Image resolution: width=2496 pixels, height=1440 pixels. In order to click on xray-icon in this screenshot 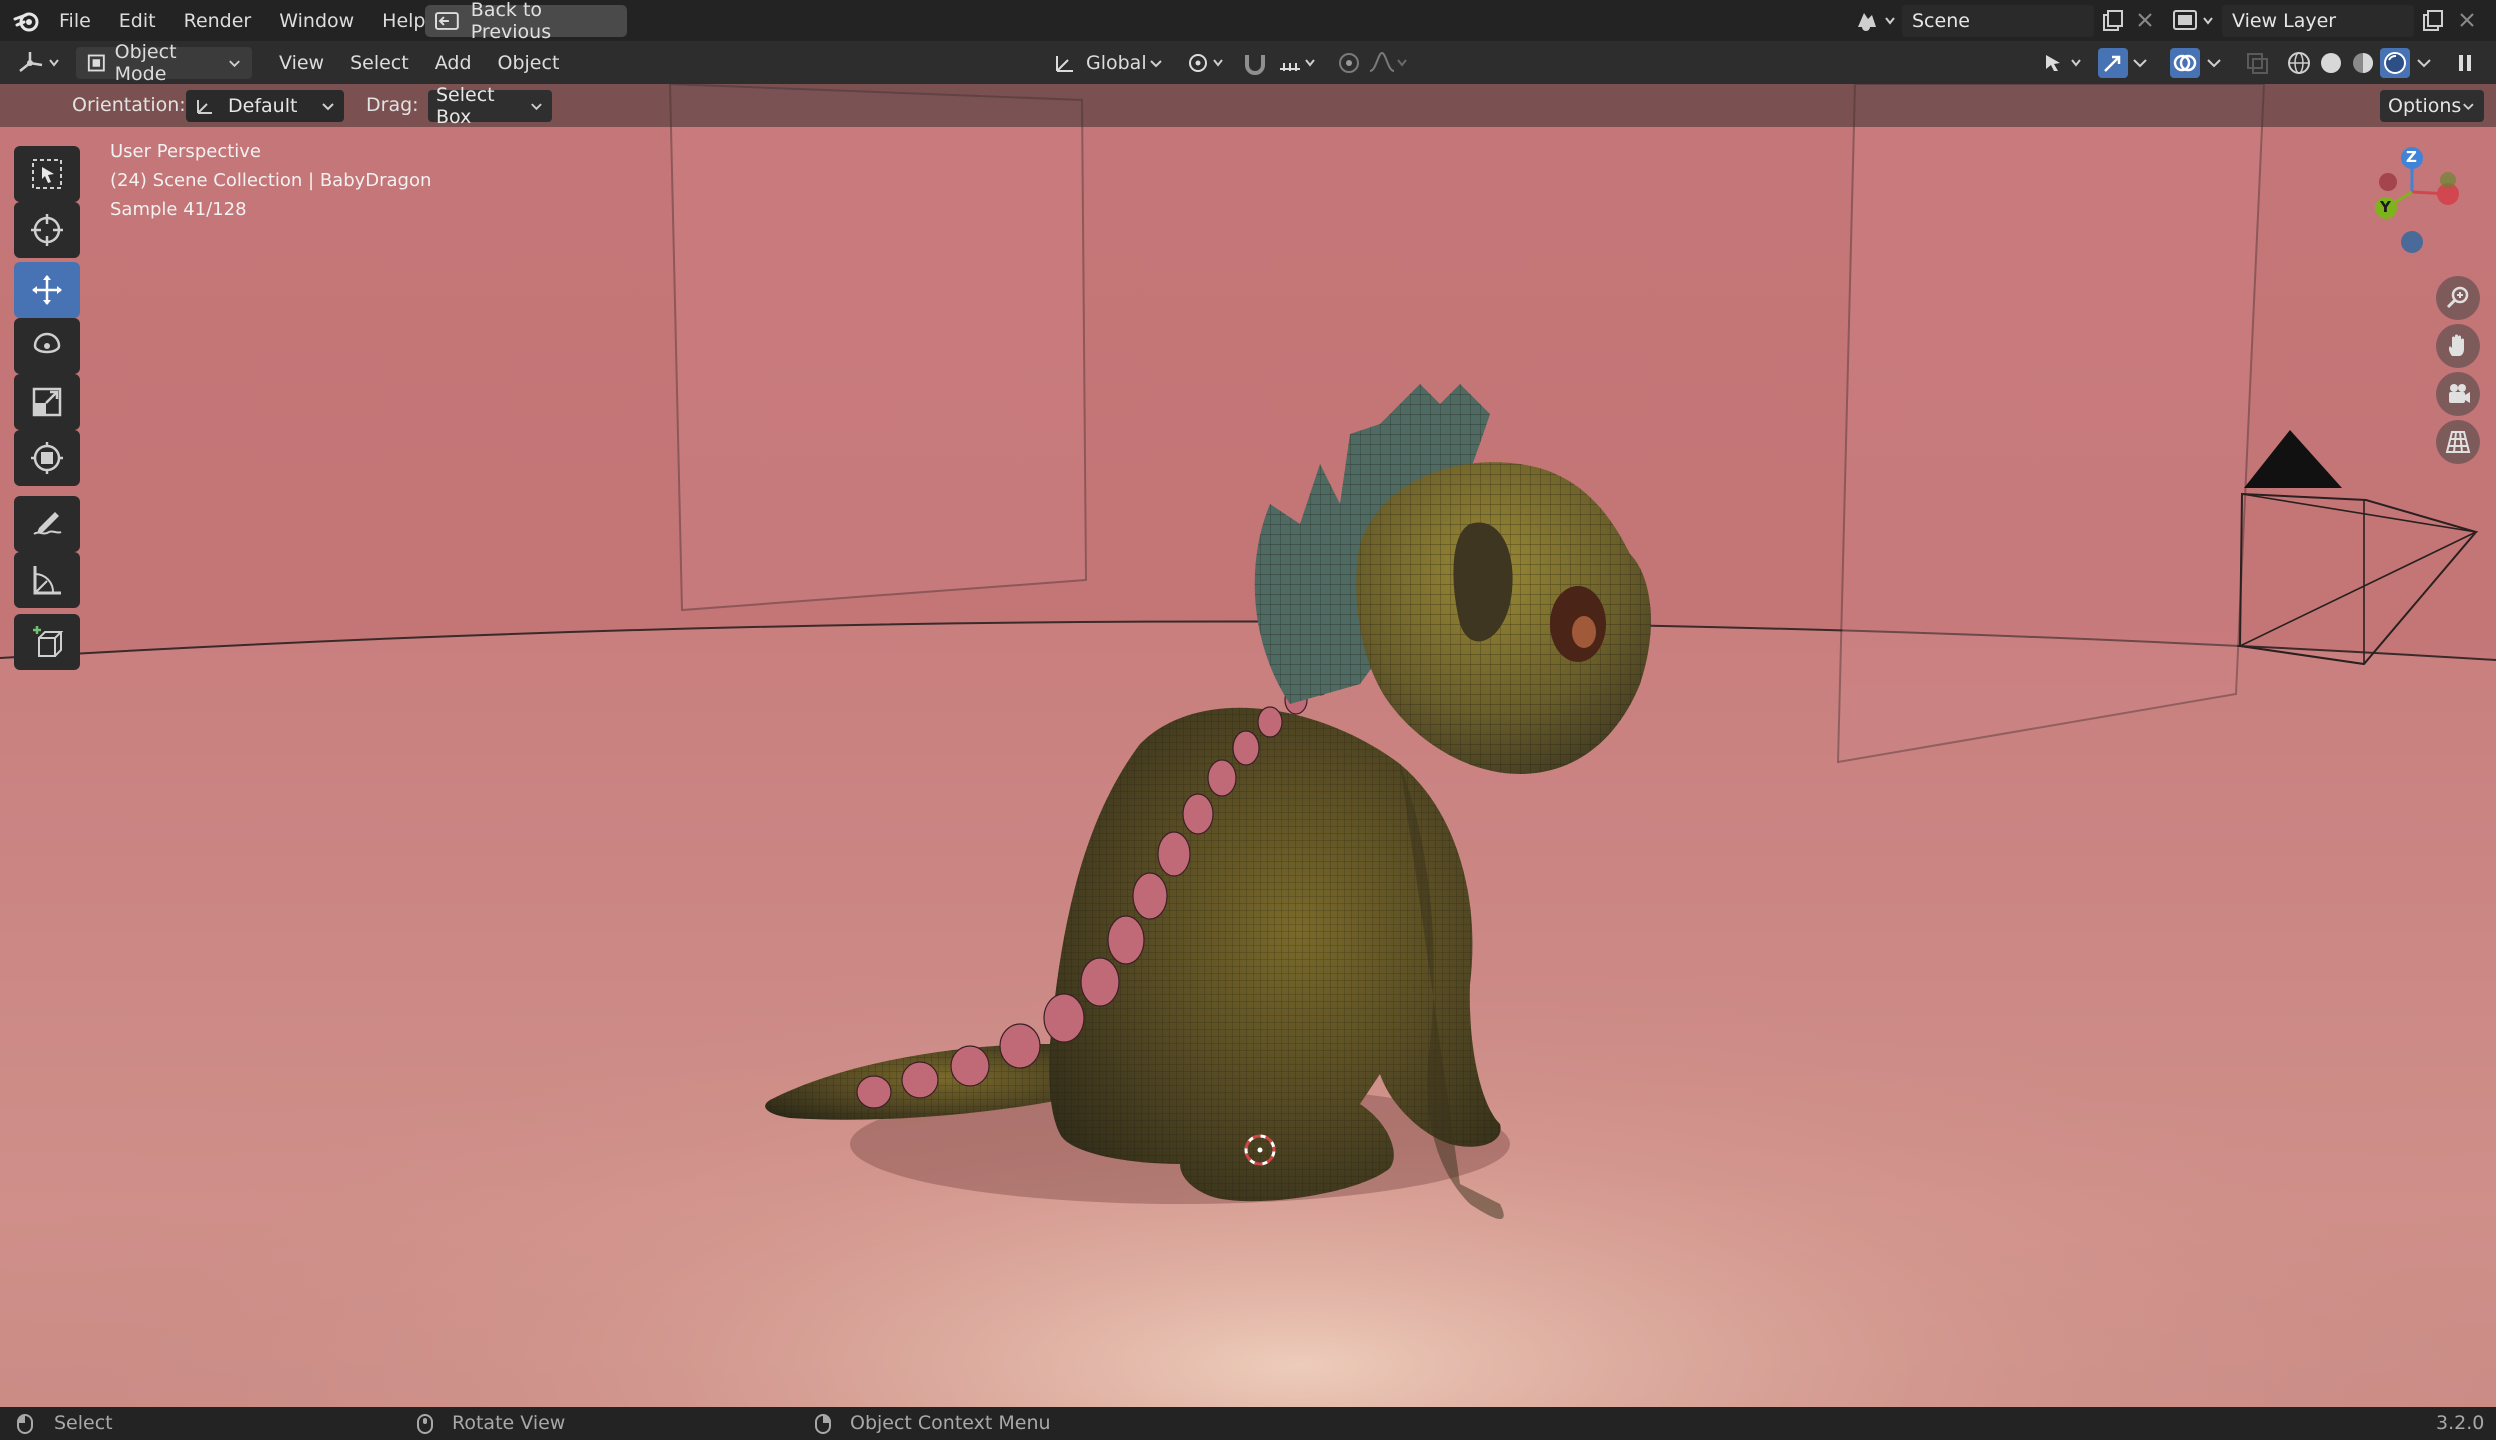, I will do `click(2257, 63)`.